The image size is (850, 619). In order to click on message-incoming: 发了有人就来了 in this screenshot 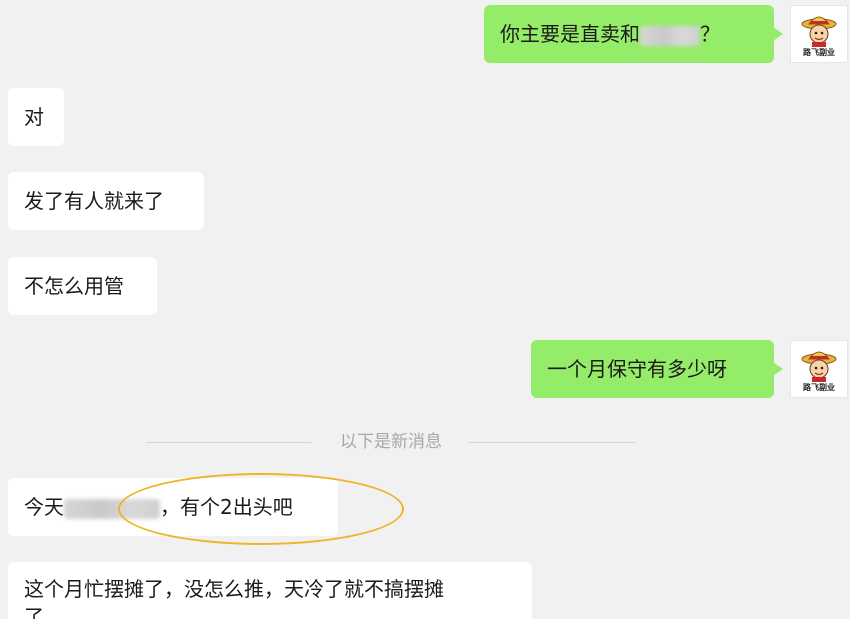, I will do `click(106, 201)`.